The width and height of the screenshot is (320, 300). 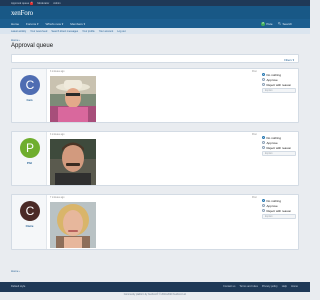 What do you see at coordinates (284, 286) in the screenshot?
I see `footer-link-help: Help` at bounding box center [284, 286].